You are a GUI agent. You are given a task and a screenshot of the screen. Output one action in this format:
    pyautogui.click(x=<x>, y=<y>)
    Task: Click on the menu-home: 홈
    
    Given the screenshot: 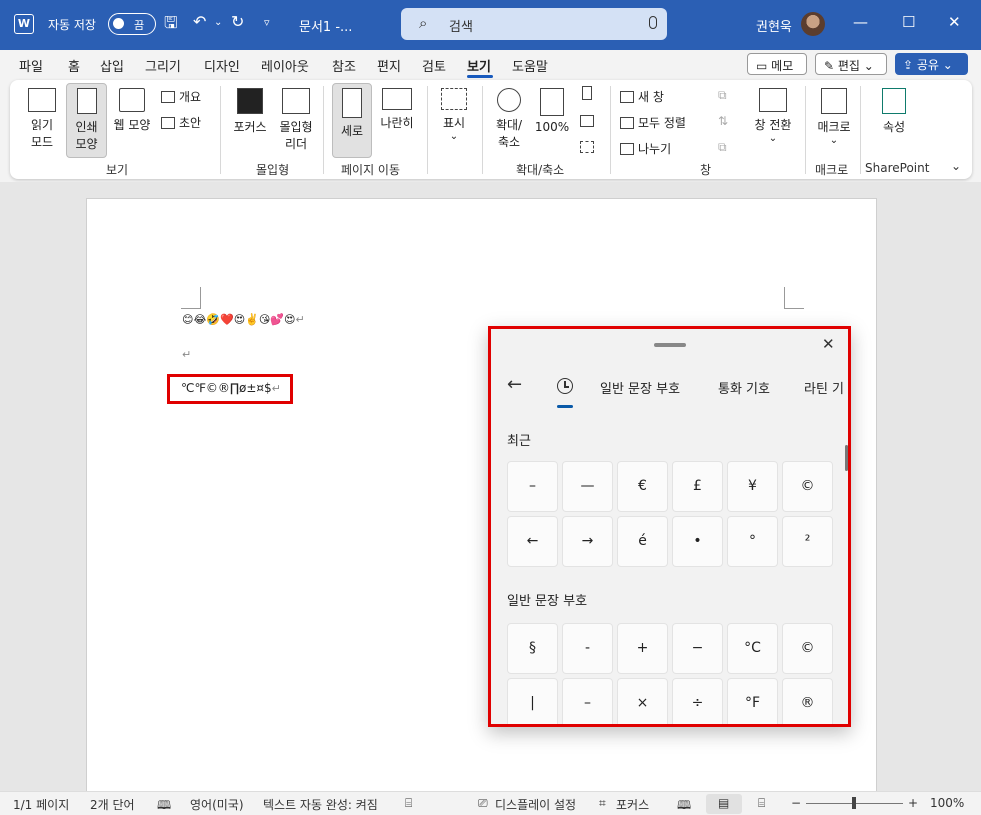 What is the action you would take?
    pyautogui.click(x=74, y=65)
    